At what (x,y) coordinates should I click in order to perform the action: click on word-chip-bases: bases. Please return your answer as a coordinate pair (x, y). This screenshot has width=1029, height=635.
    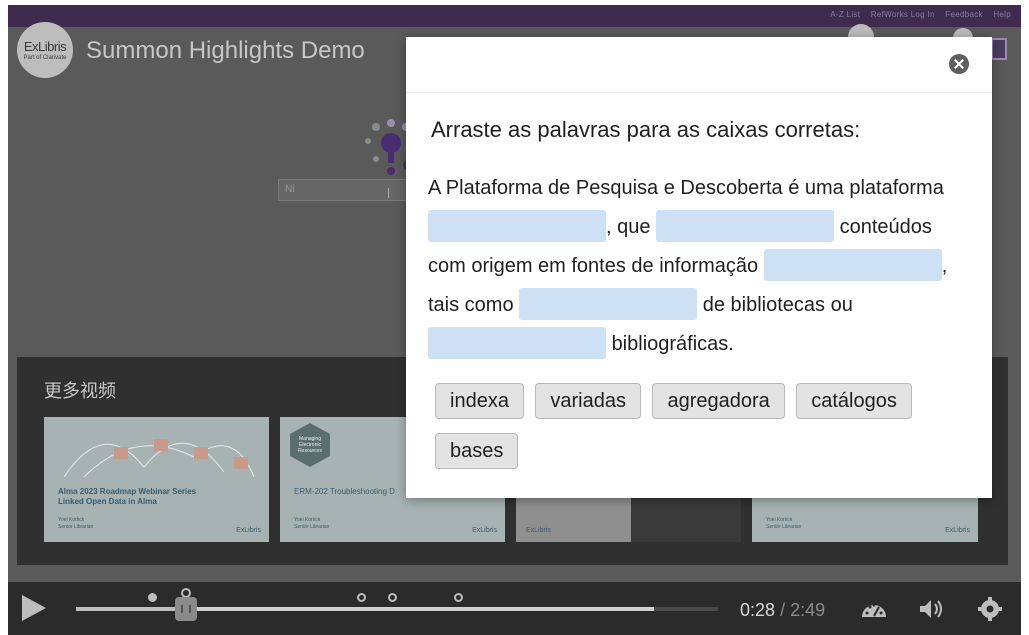
    Looking at the image, I should click on (477, 451).